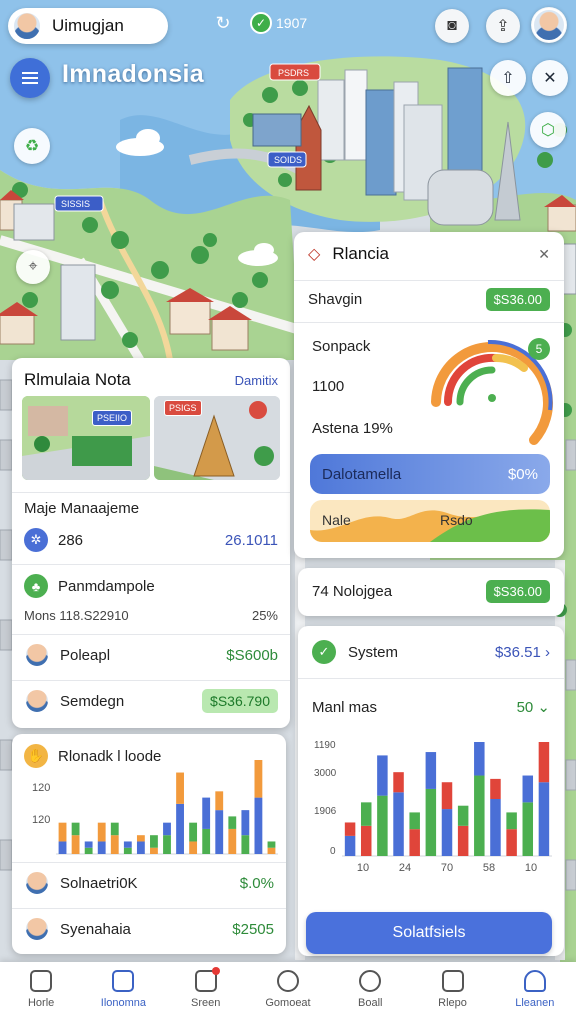 The width and height of the screenshot is (576, 1024). What do you see at coordinates (206, 993) in the screenshot?
I see `nav-messages: Sreen` at bounding box center [206, 993].